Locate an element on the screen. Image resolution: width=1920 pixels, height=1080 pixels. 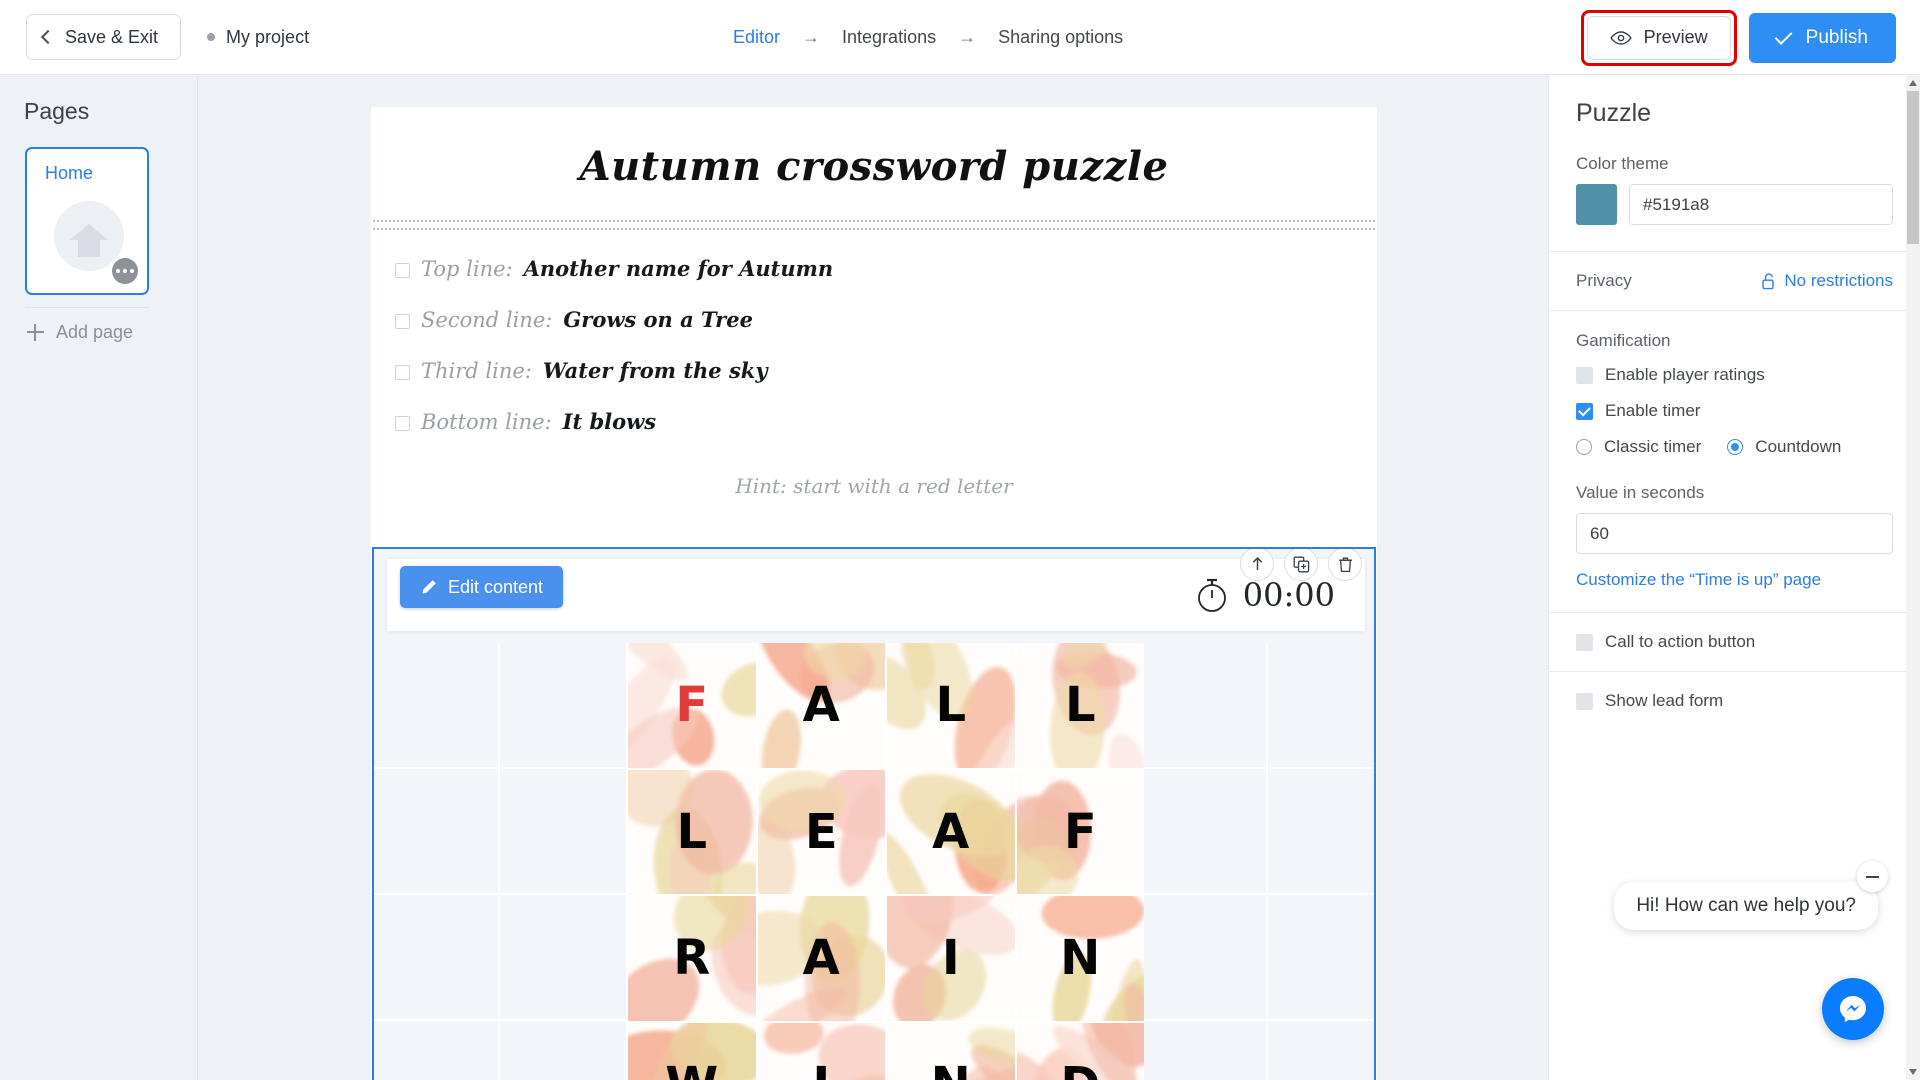
puzzle-tile-letter: L is located at coordinates (692, 831).